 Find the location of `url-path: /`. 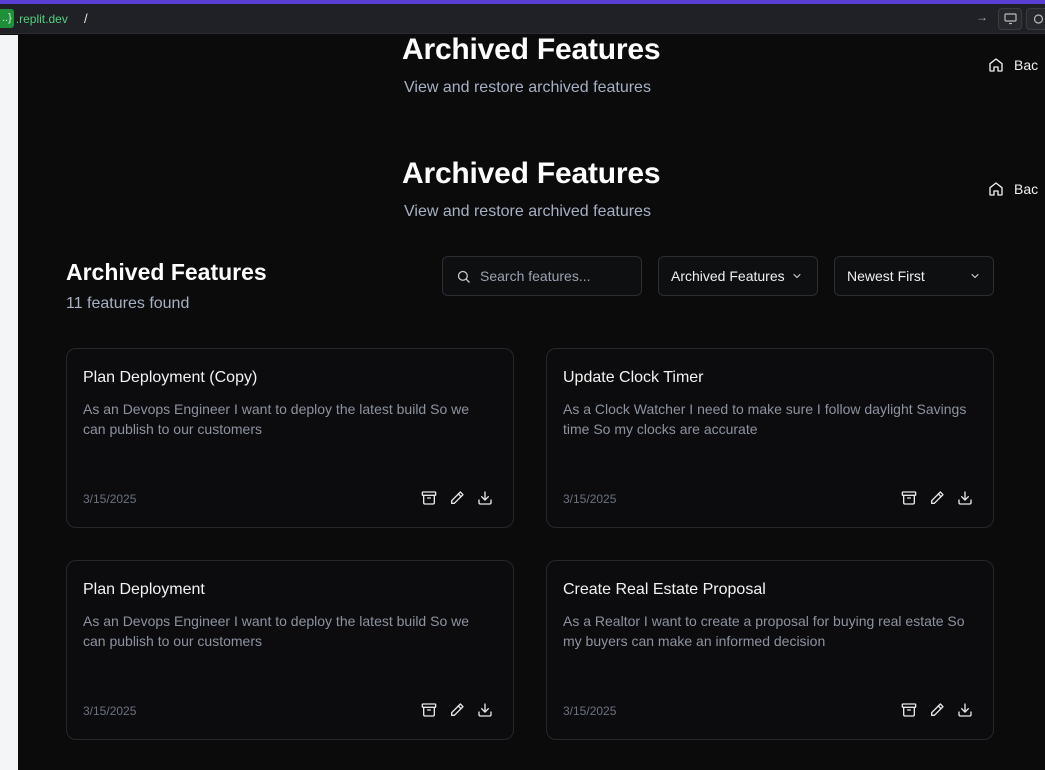

url-path: / is located at coordinates (86, 18).